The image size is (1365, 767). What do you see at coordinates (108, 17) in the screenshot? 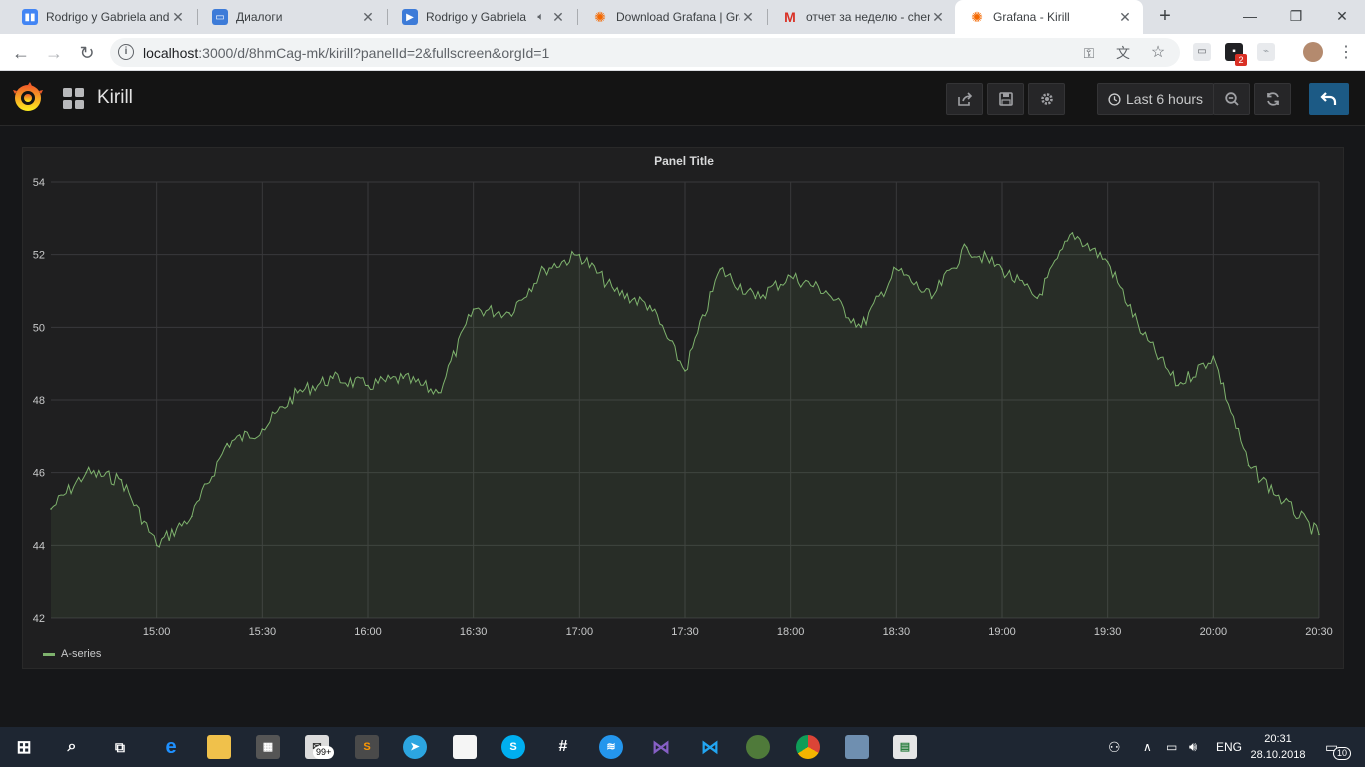
I see `tab-title: Rodrigo y Gabriela and` at bounding box center [108, 17].